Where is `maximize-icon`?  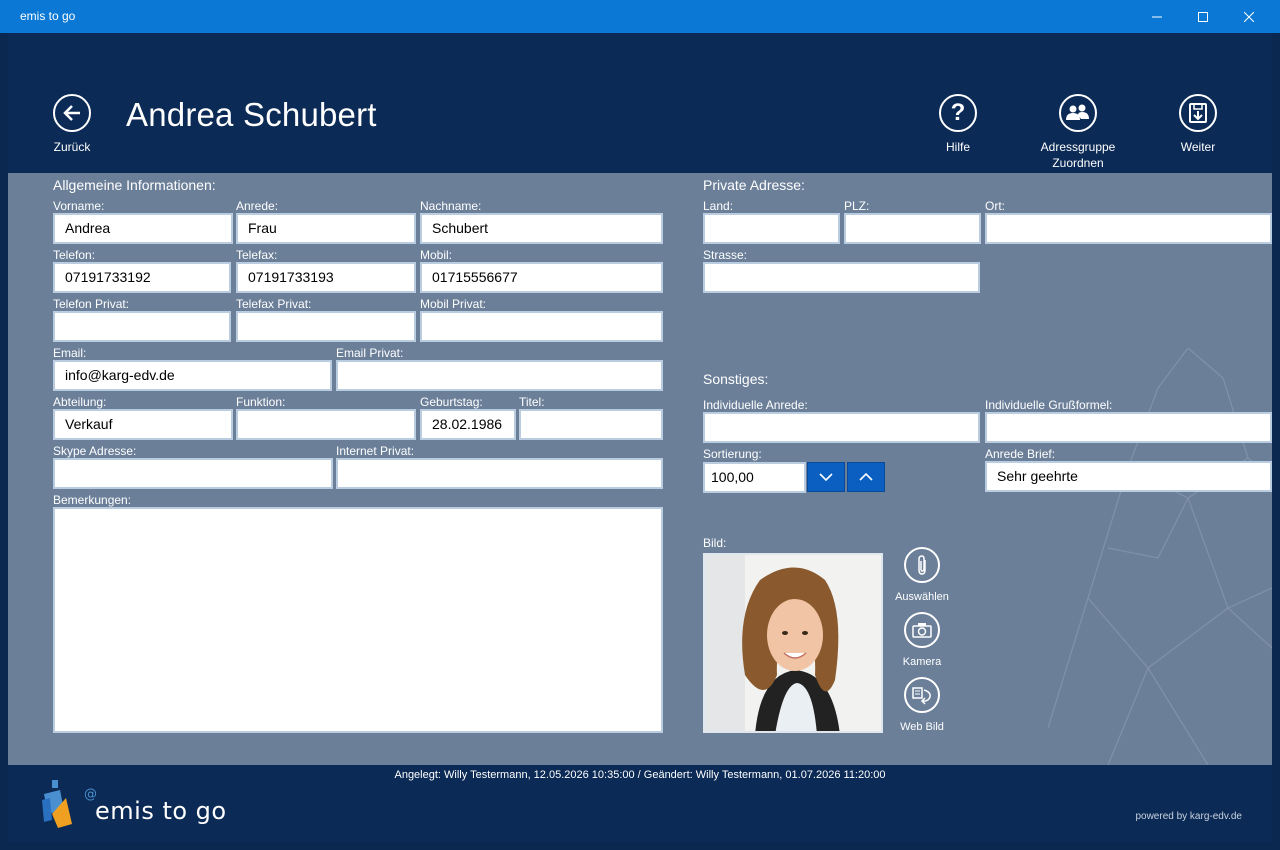
maximize-icon is located at coordinates (1203, 16).